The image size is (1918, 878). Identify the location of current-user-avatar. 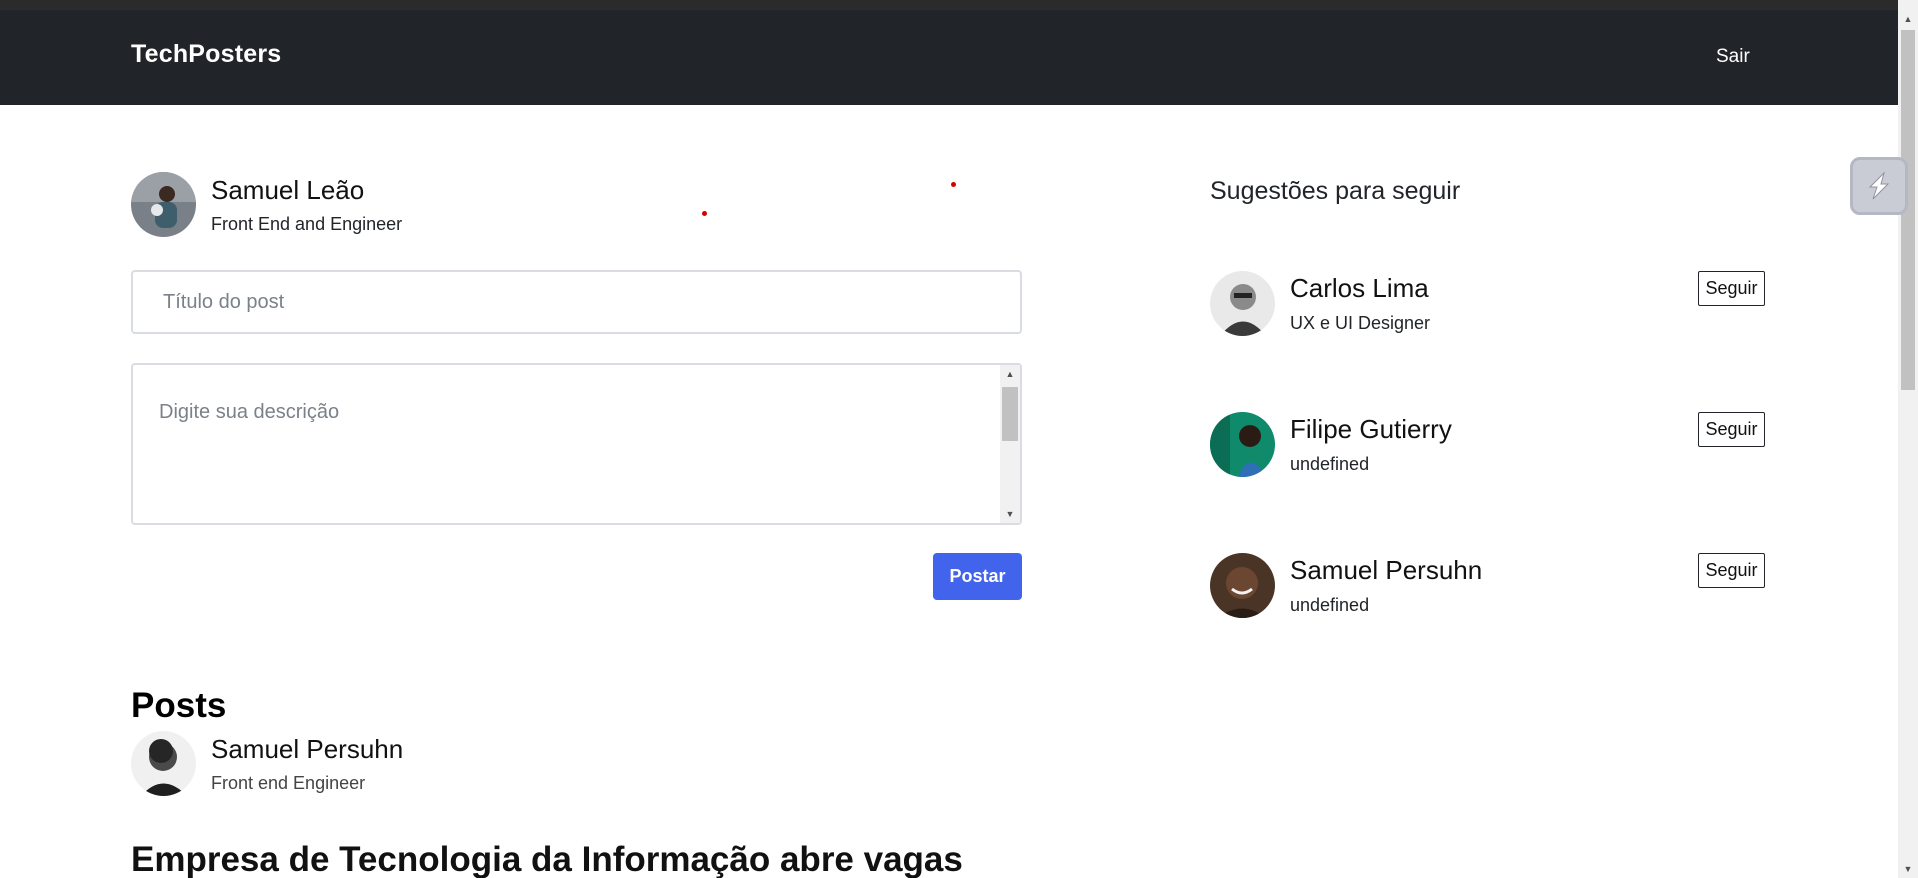
(163, 204).